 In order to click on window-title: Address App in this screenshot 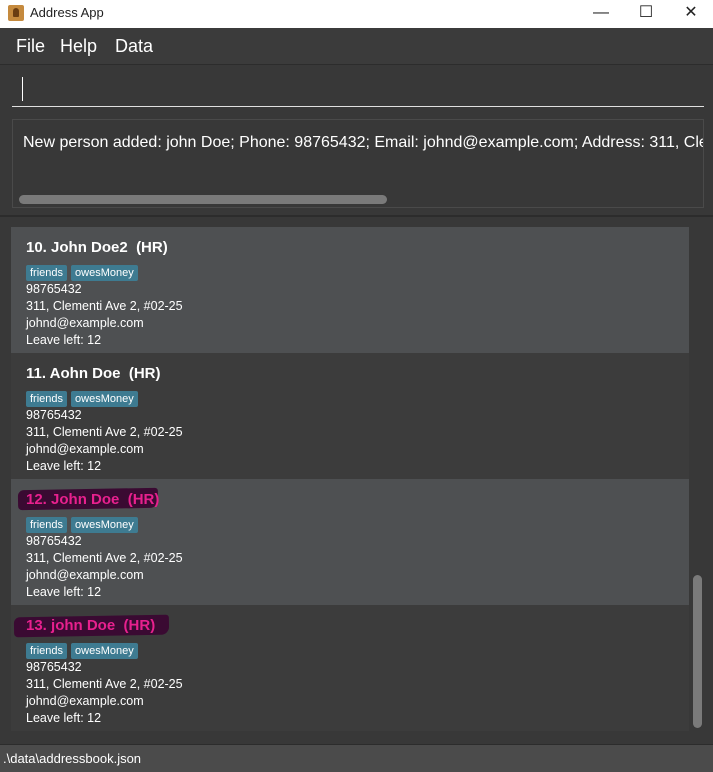, I will do `click(67, 12)`.